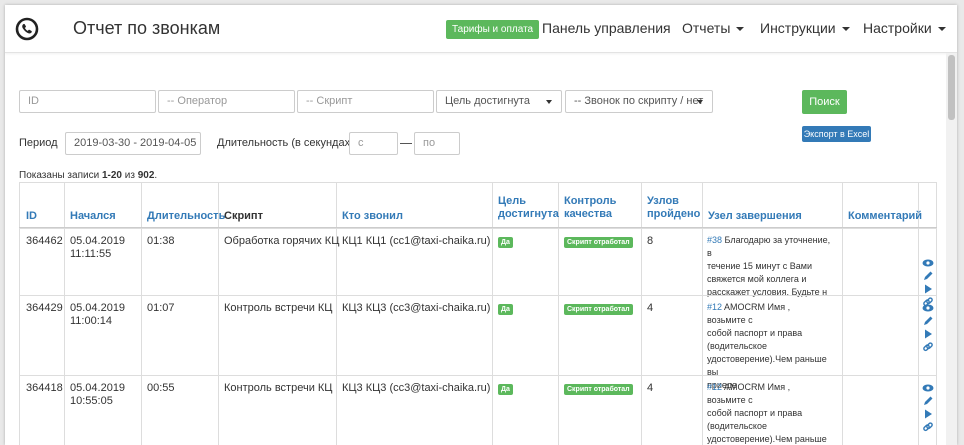  Describe the element at coordinates (87, 101) in the screenshot. I see `id-filter-input: ID` at that location.